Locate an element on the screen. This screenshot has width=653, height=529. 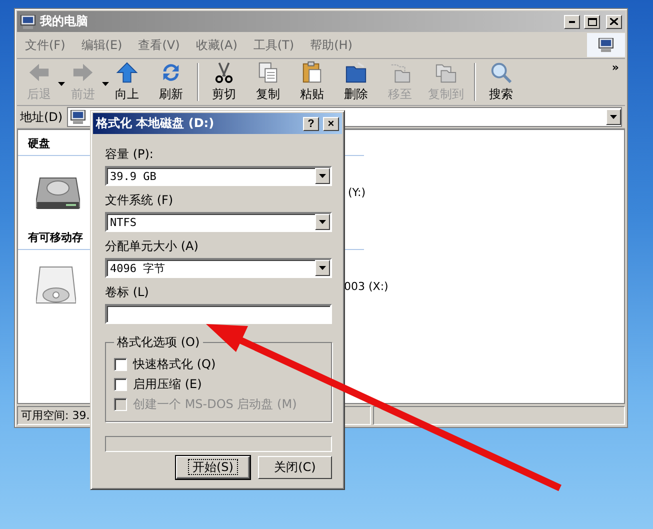
window-title: 我的电脑 is located at coordinates (64, 21).